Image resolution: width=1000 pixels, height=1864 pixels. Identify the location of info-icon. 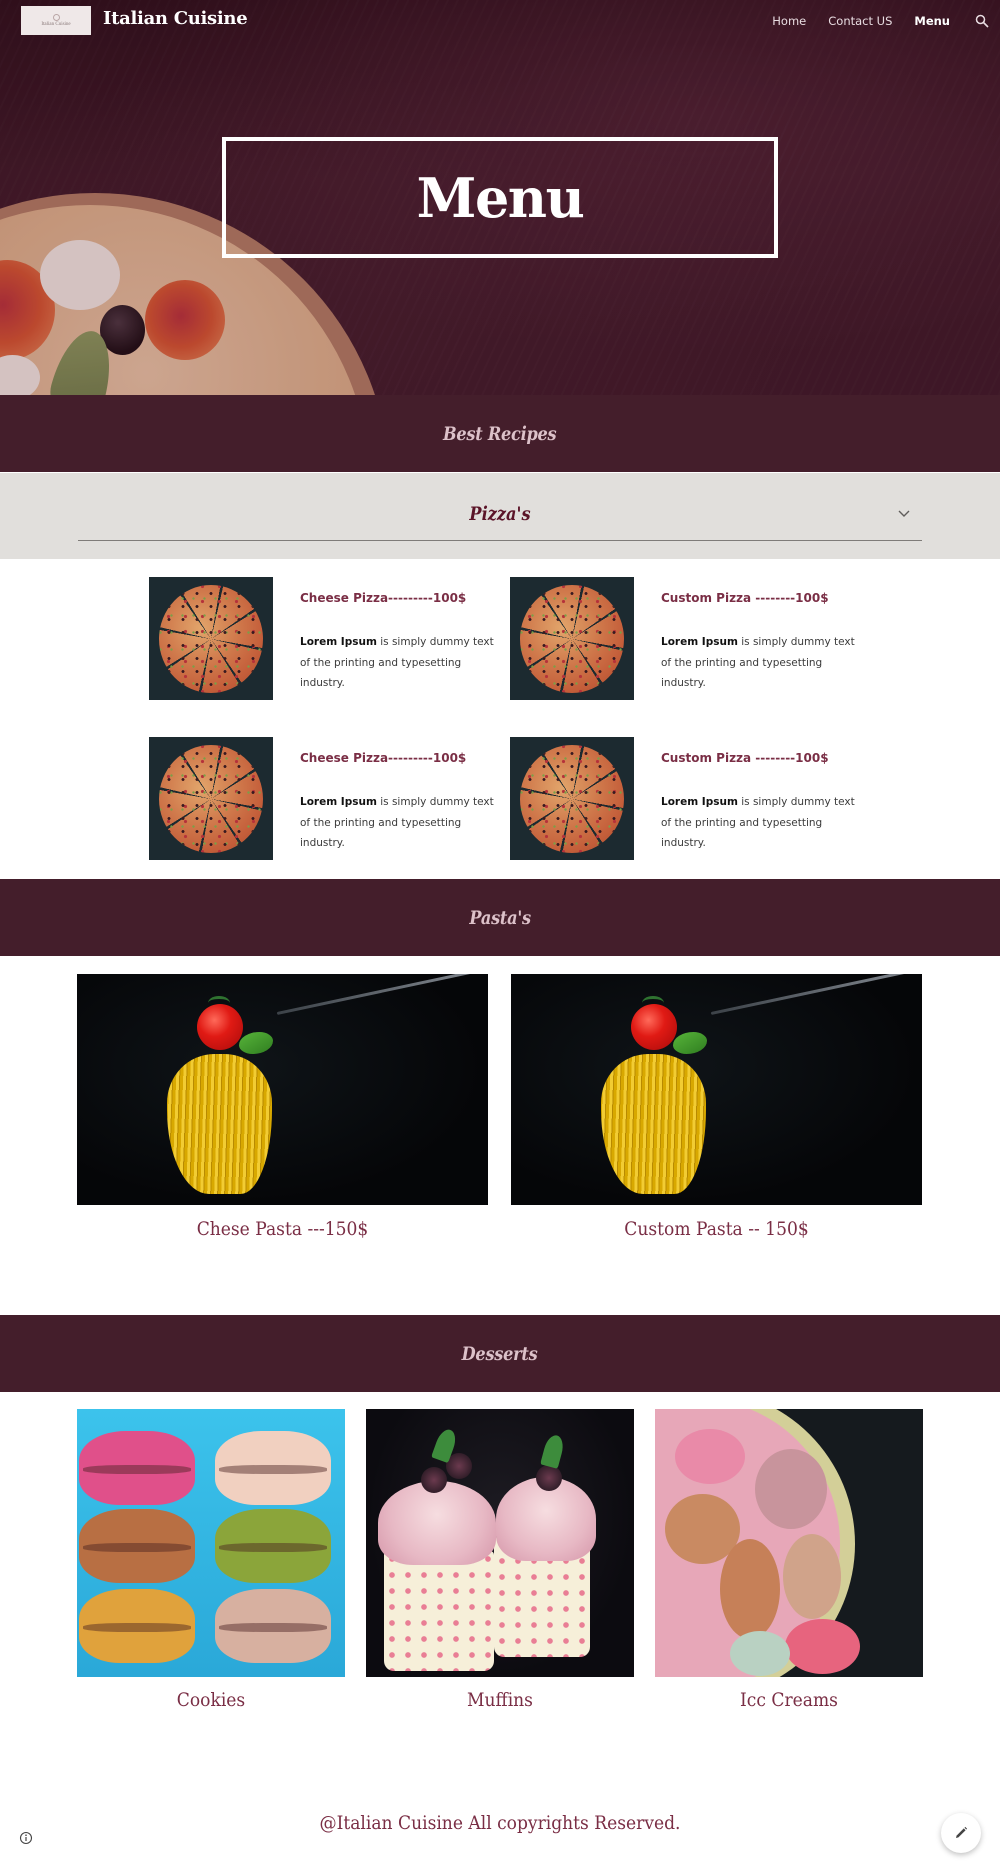
(26, 1838).